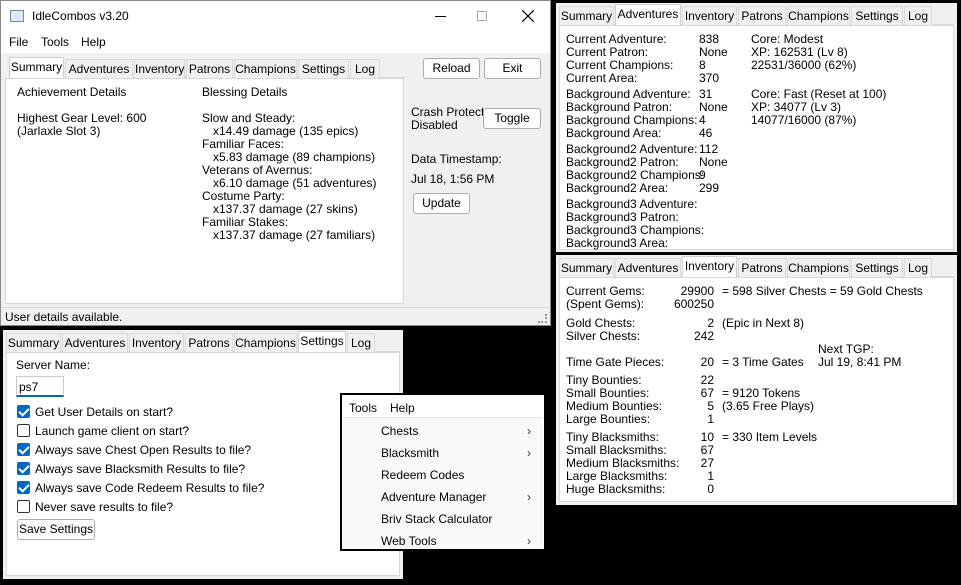 The height and width of the screenshot is (585, 961). What do you see at coordinates (23, 430) in the screenshot?
I see `checkbox-launch-client` at bounding box center [23, 430].